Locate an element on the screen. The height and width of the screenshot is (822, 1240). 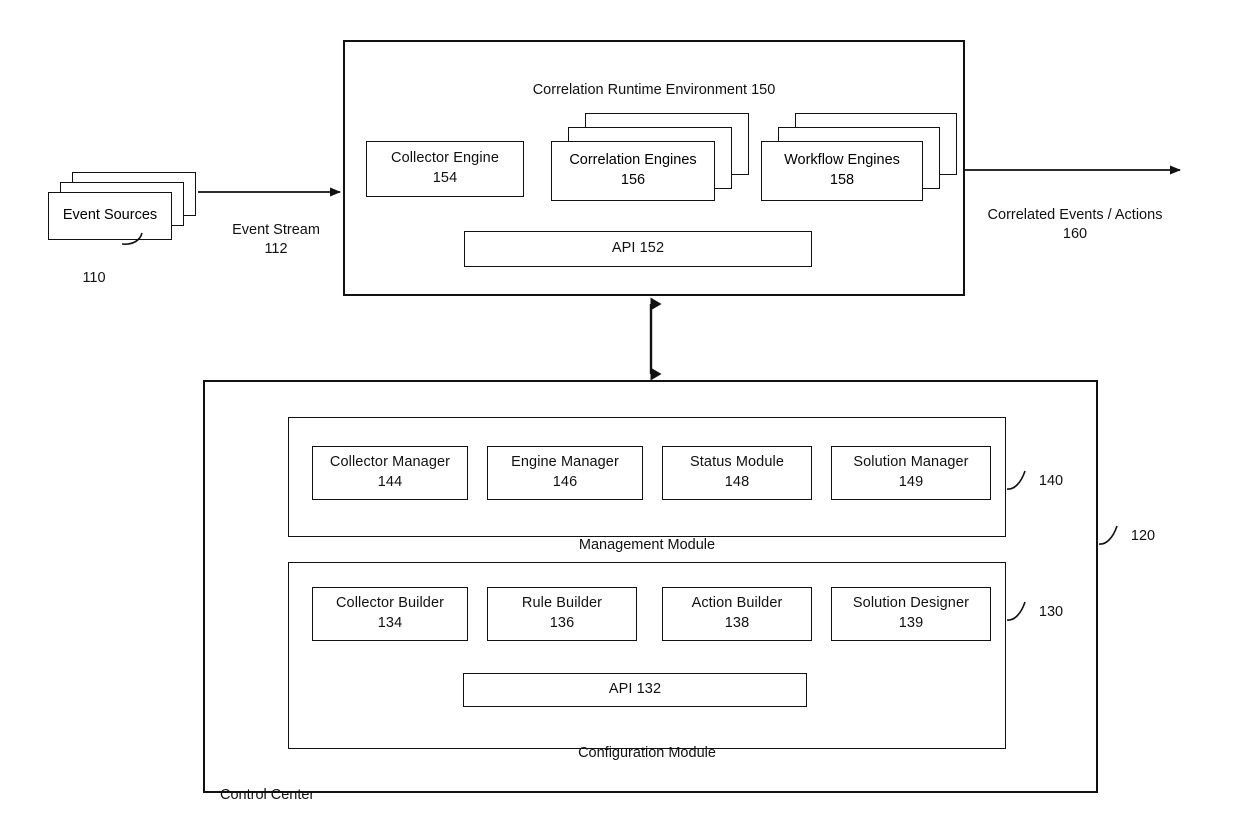
configuration-api-box: API 132 is located at coordinates (635, 690).